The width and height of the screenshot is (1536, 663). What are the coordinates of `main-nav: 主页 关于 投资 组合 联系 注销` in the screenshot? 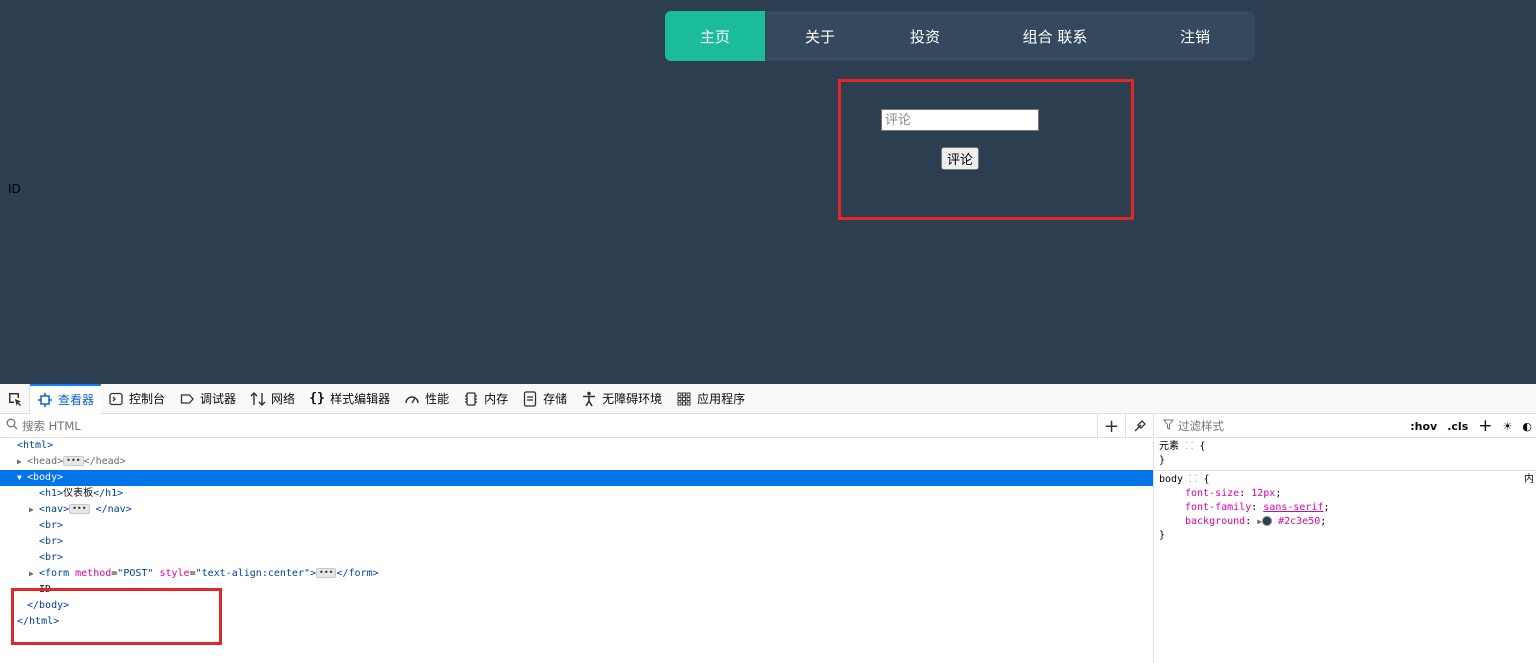 It's located at (960, 36).